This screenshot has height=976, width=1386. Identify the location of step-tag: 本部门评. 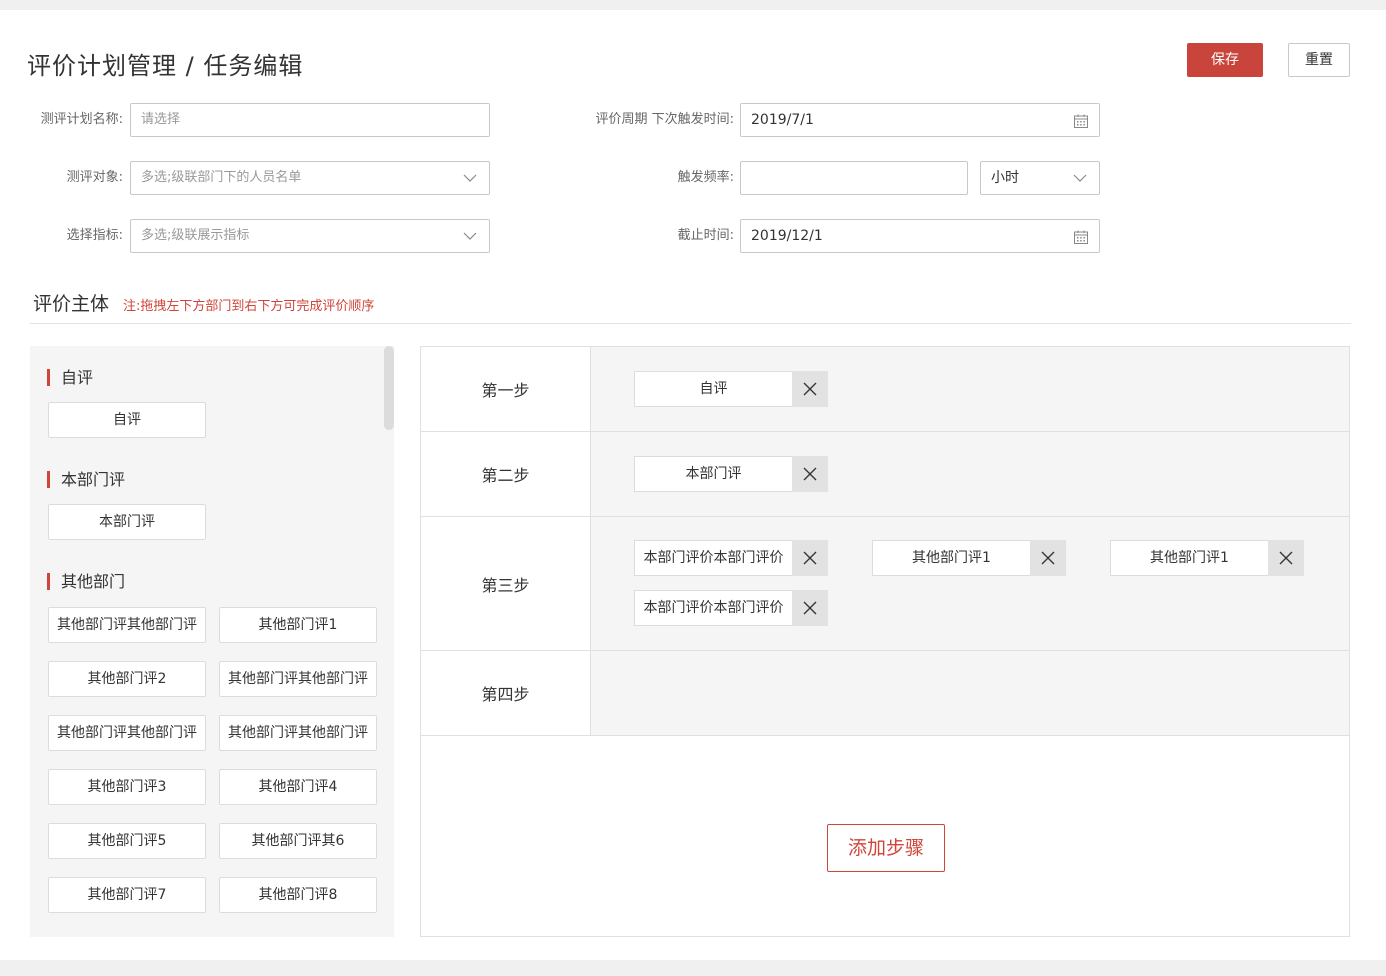
(731, 474).